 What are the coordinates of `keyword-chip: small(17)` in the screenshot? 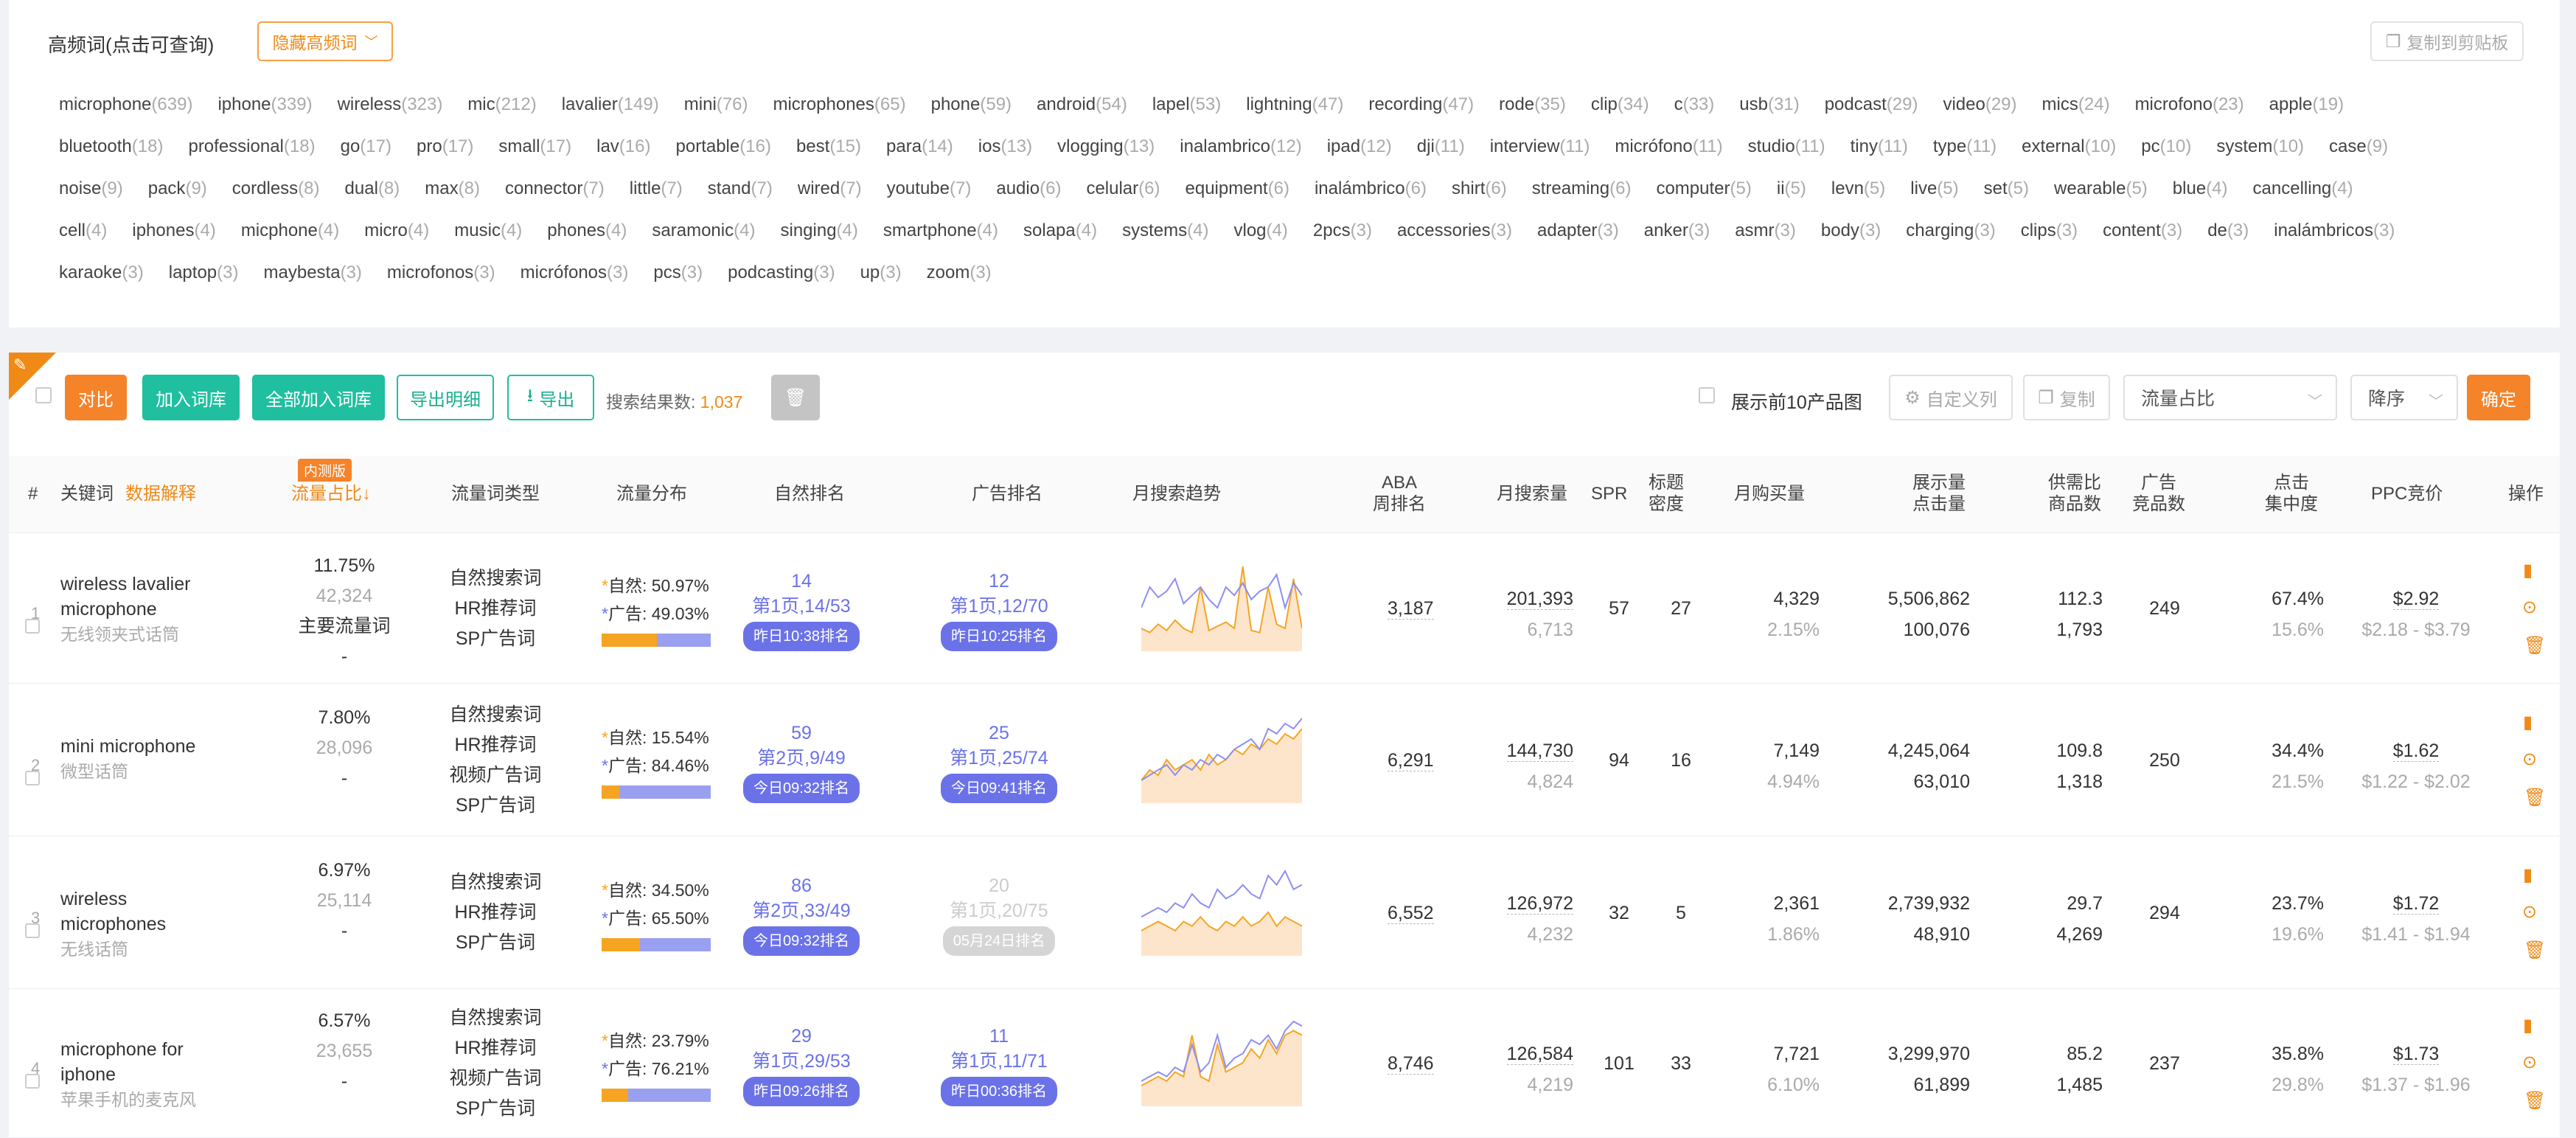 It's located at (535, 146).